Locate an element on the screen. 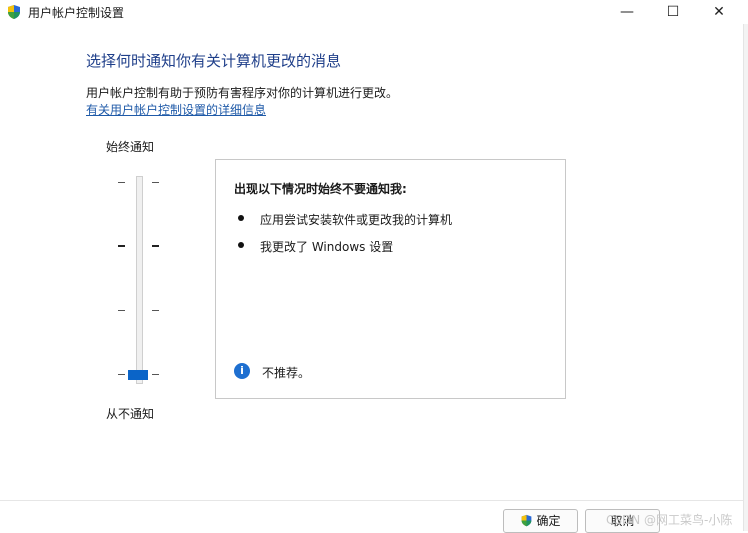 The width and height of the screenshot is (748, 533). window-title: 用户帐户控制设置 is located at coordinates (76, 13).